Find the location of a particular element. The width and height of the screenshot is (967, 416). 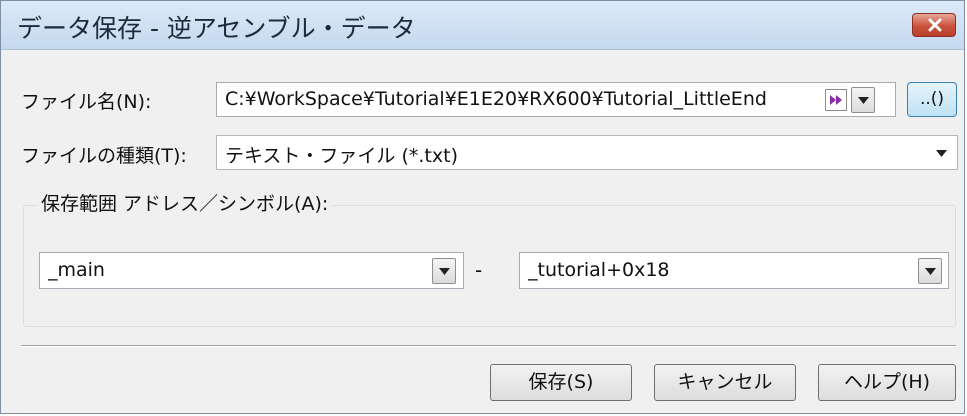

file-name-label: ファイル名(N): is located at coordinates (86, 102).